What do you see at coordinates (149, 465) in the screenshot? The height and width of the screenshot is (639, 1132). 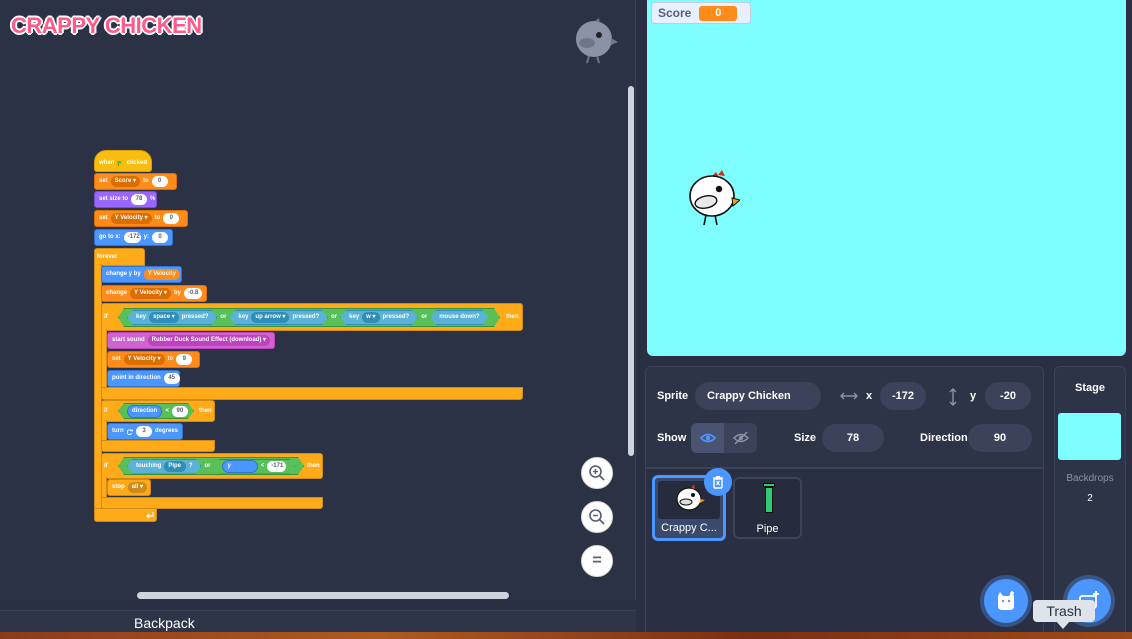 I see `block-label: touching` at bounding box center [149, 465].